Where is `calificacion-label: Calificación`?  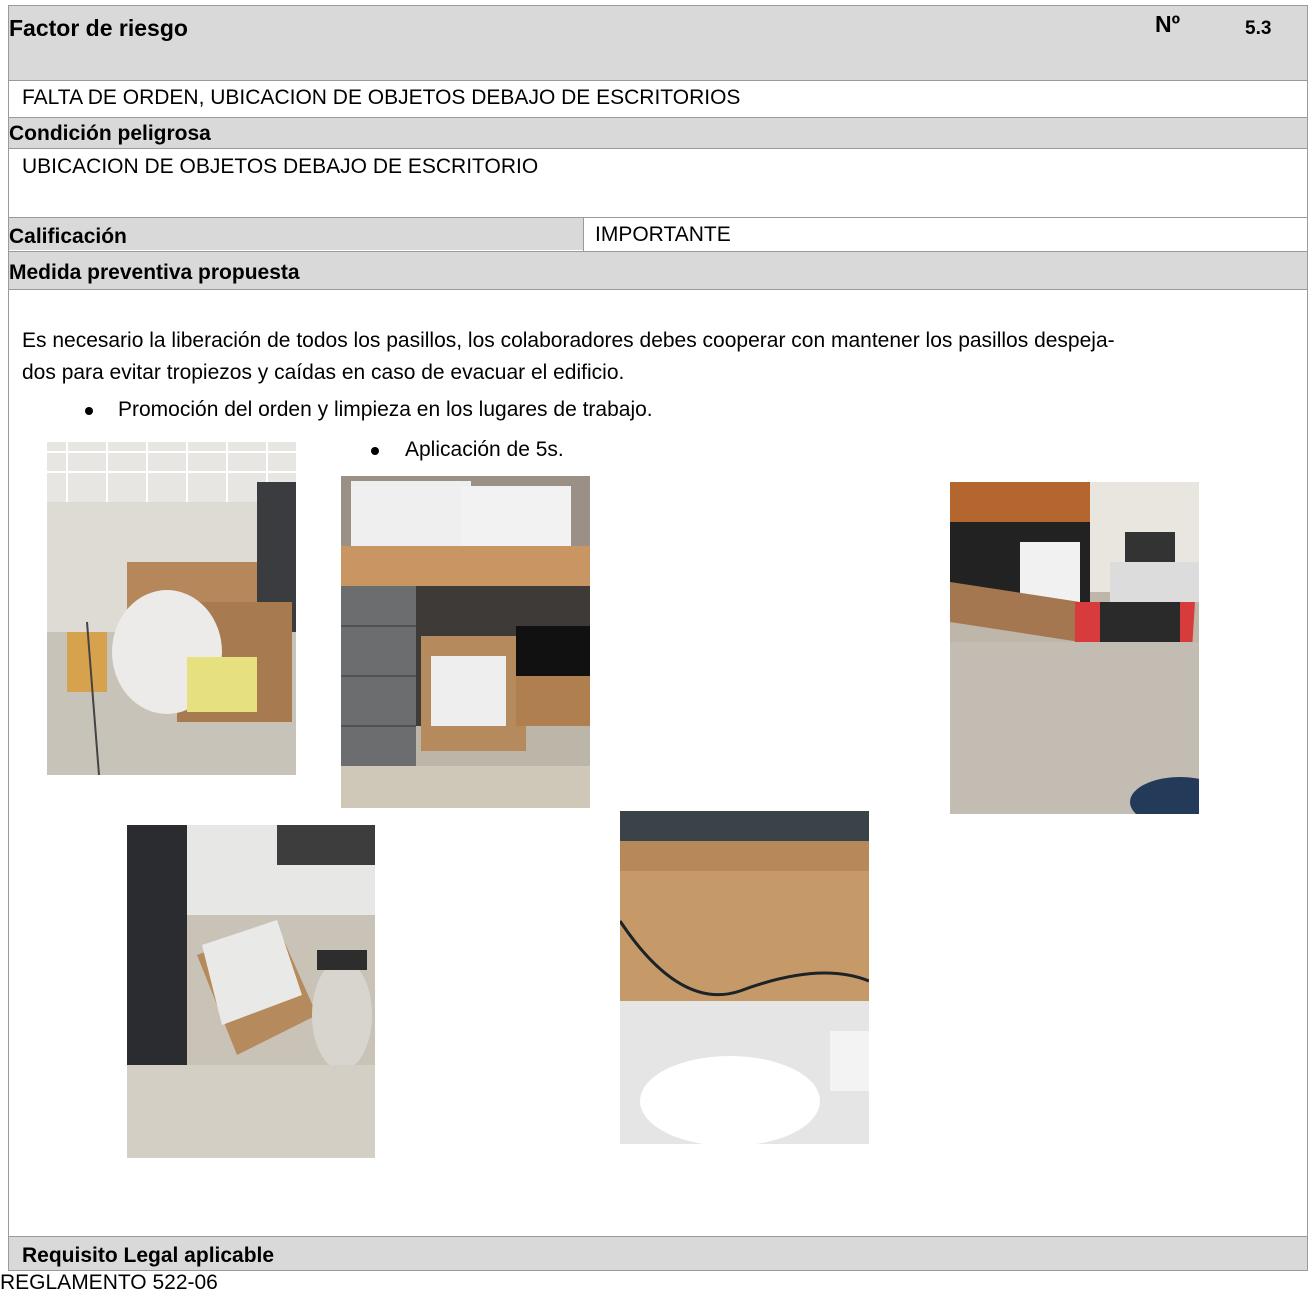
calificacion-label: Calificación is located at coordinates (68, 236).